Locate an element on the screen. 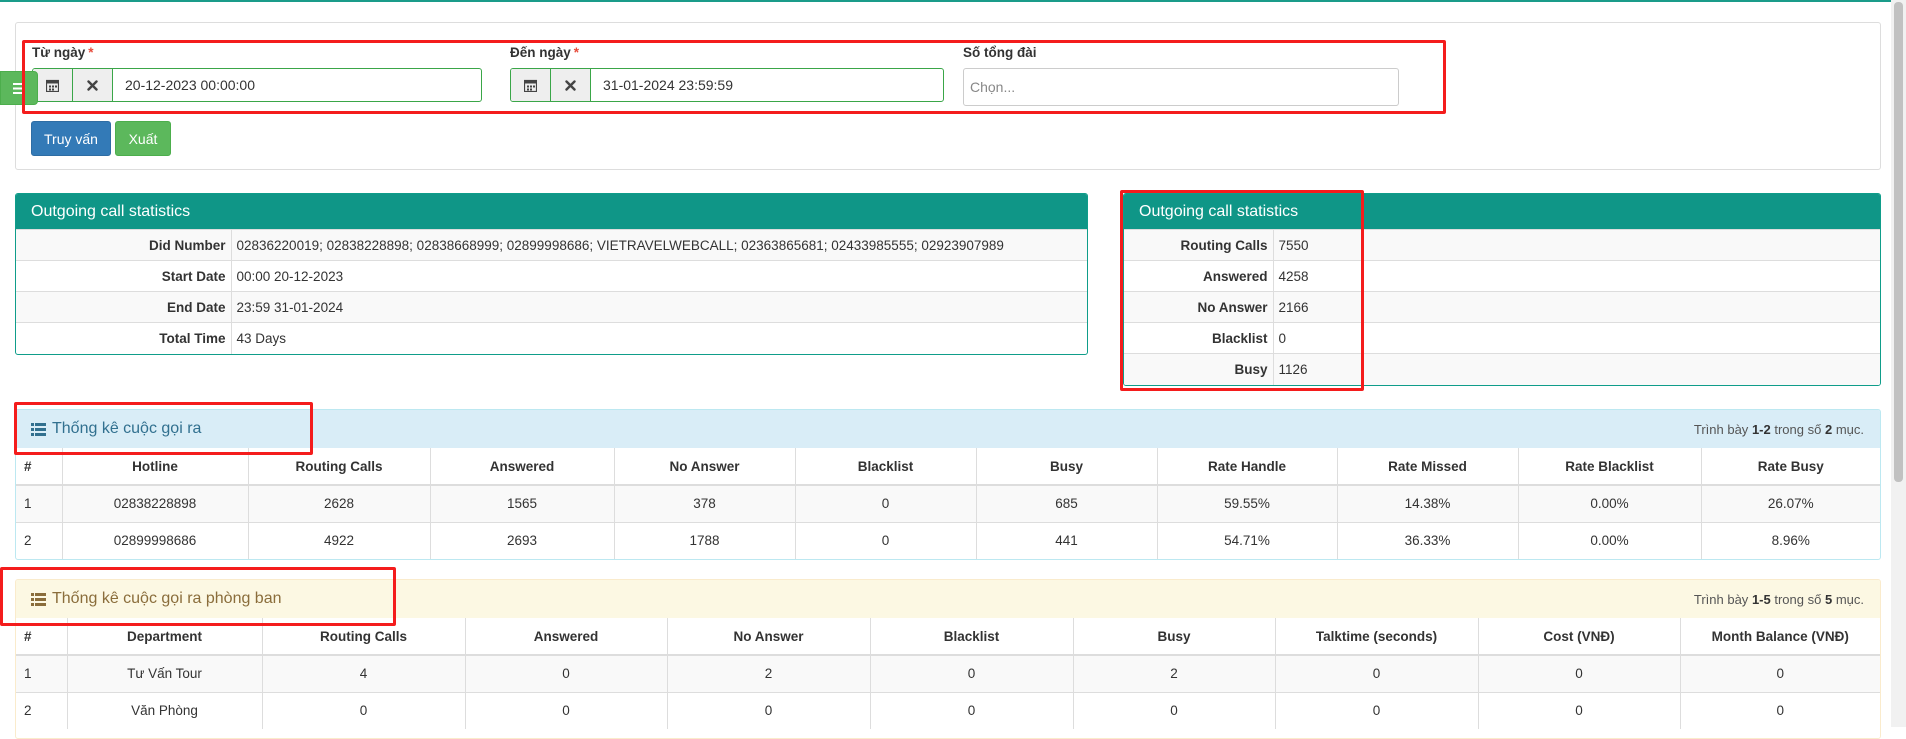 The image size is (1906, 739). table-row: End Date 23:59 31-01-2024 is located at coordinates (551, 307).